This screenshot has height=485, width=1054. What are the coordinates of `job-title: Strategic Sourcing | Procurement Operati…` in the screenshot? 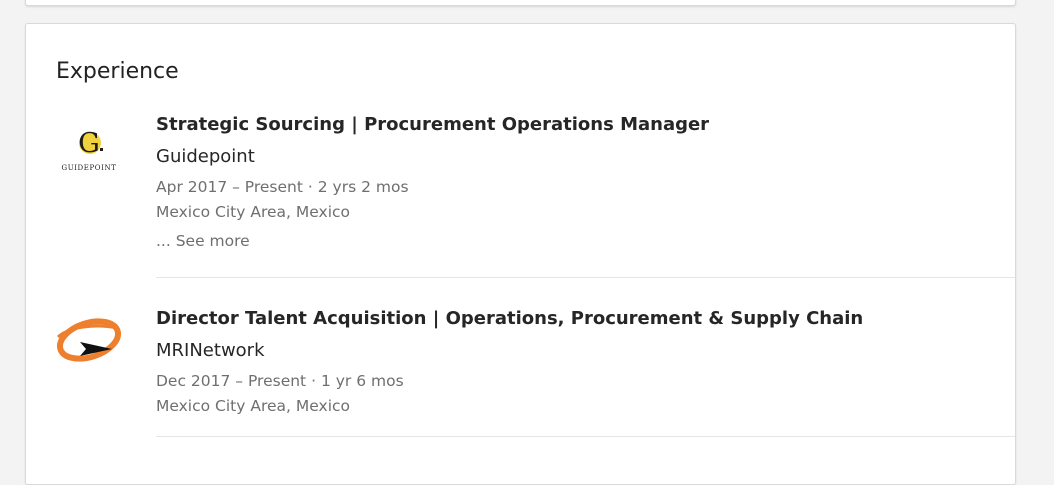 It's located at (432, 124).